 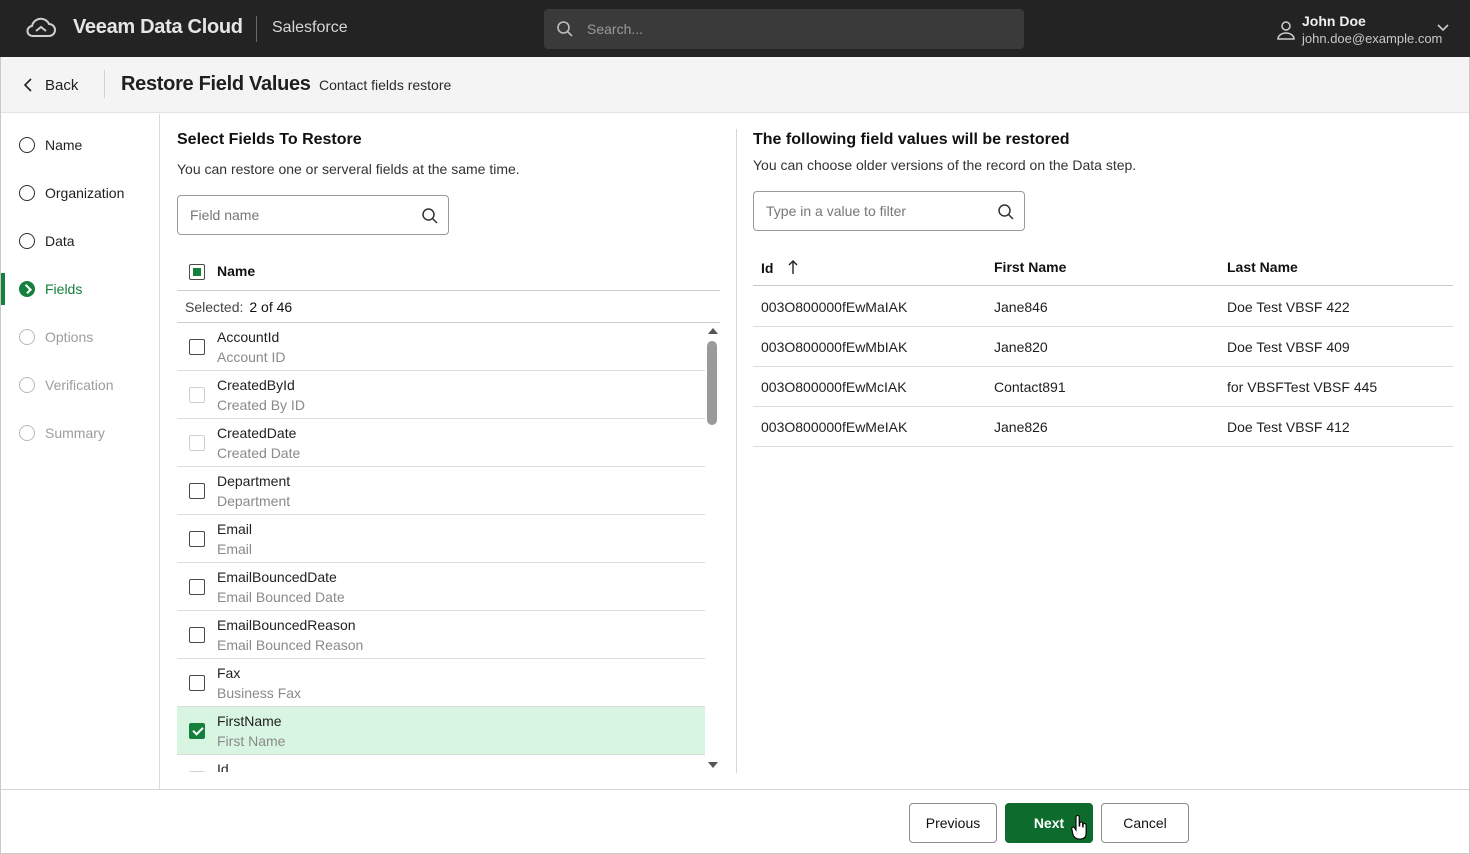 What do you see at coordinates (1030, 267) in the screenshot?
I see `column-header-first-name: First Name` at bounding box center [1030, 267].